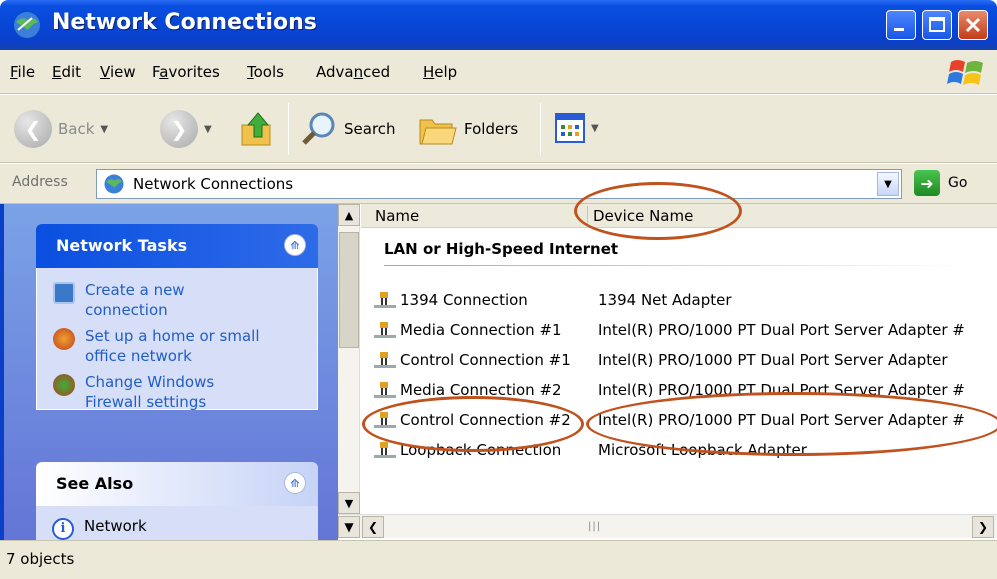  I want to click on info-icon: i, so click(63, 529).